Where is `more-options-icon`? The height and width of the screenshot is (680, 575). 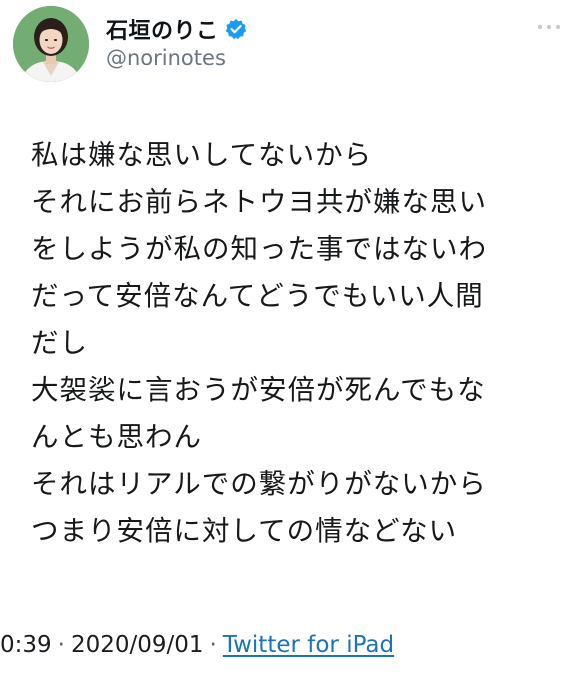
more-options-icon is located at coordinates (549, 27).